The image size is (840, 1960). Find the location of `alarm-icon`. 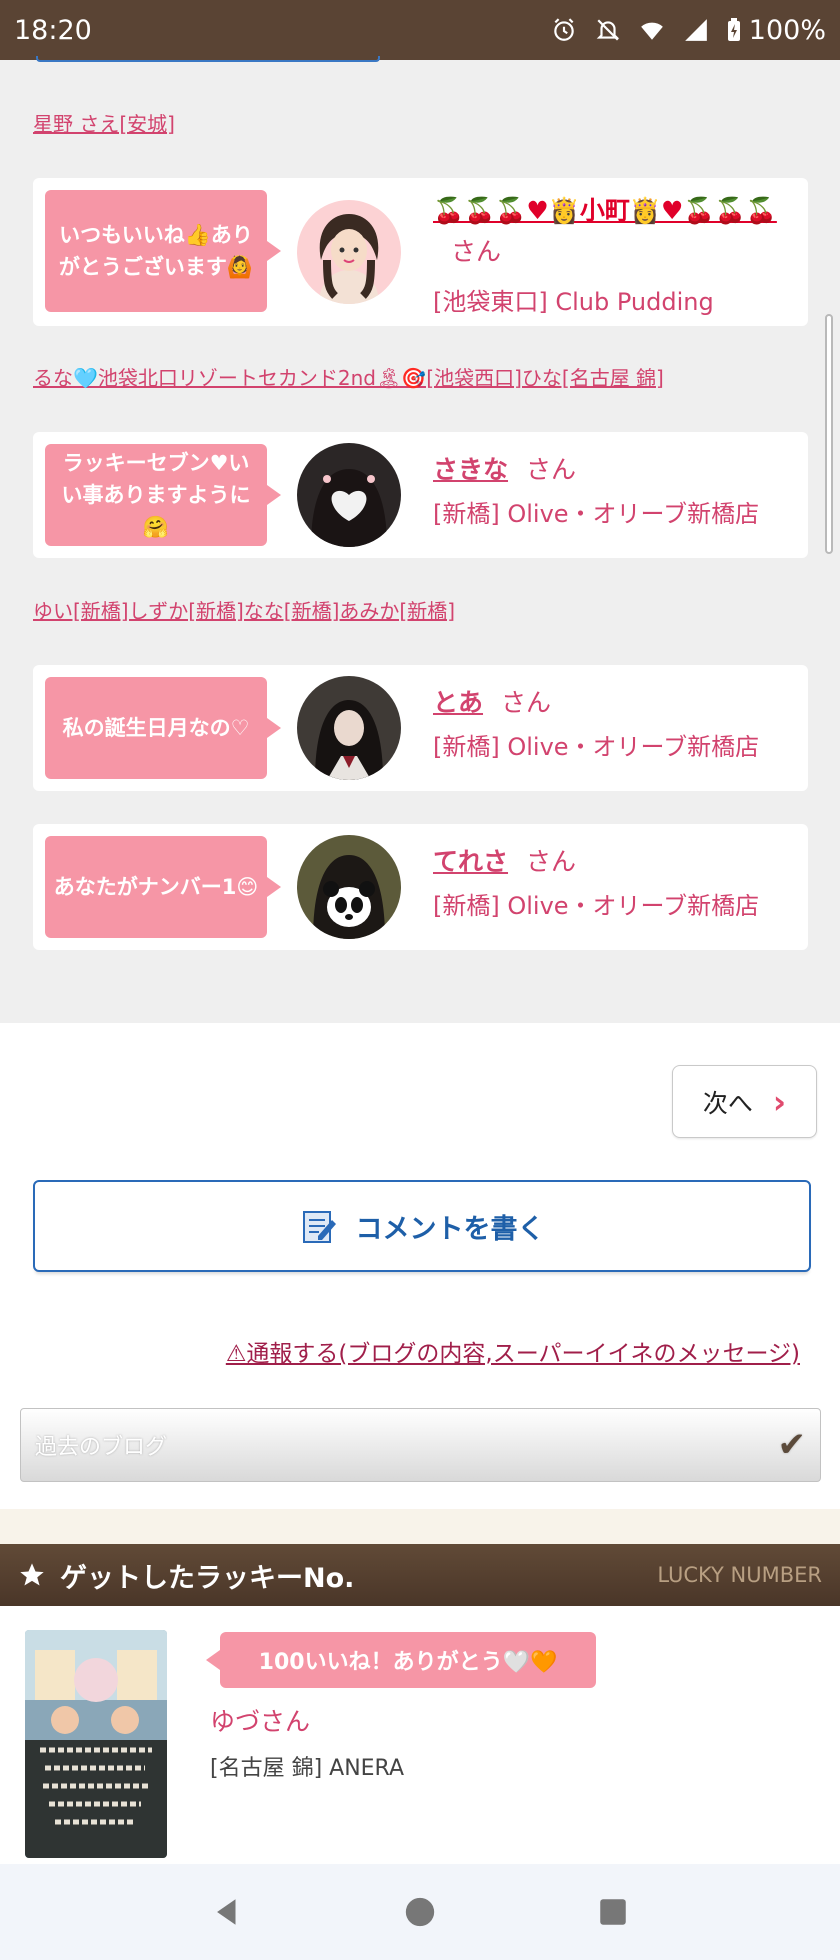

alarm-icon is located at coordinates (564, 29).